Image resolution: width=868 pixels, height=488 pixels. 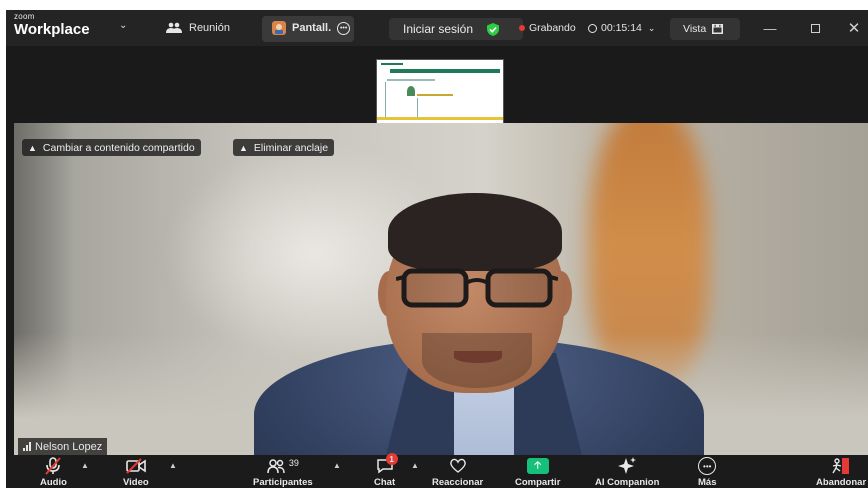 I want to click on participants-button: 39 Participantes, so click(x=283, y=472).